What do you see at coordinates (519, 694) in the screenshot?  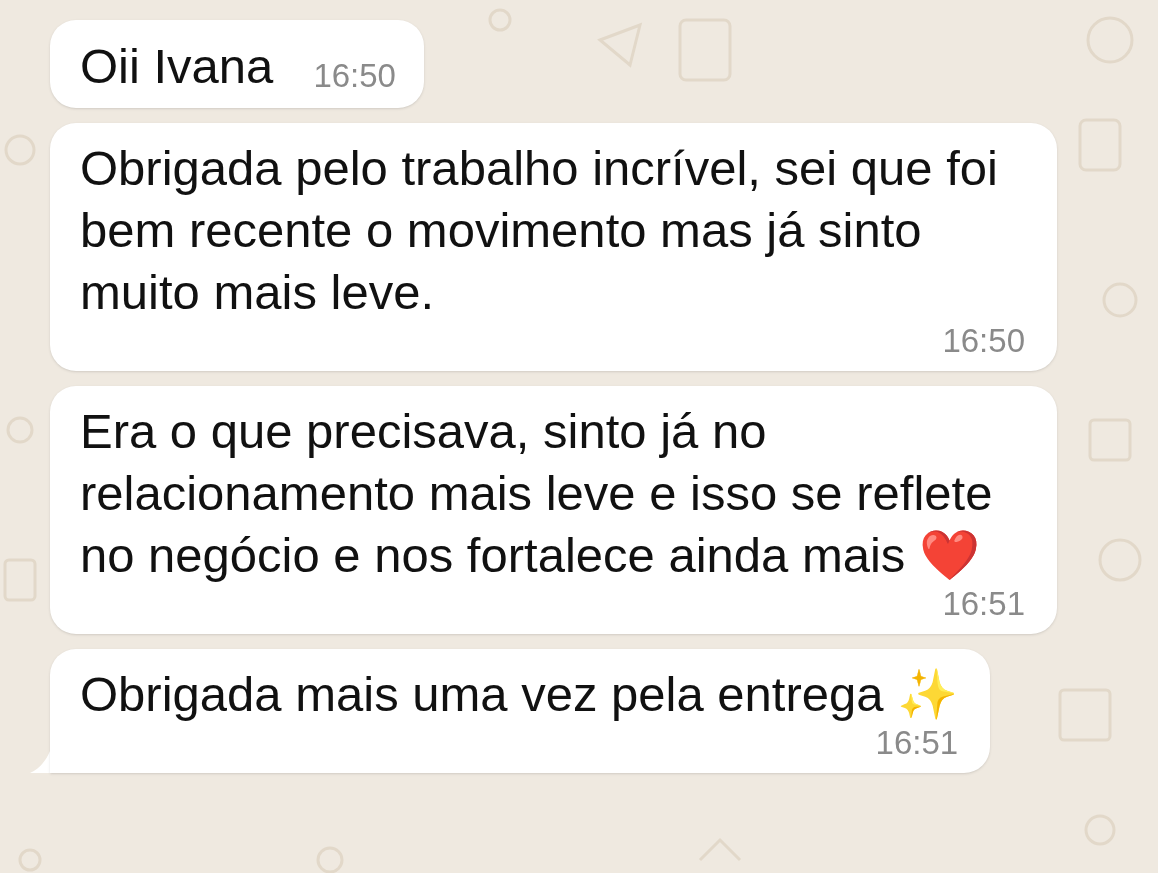 I see `message-text: Obrigada mais uma vez pela entrega ✨` at bounding box center [519, 694].